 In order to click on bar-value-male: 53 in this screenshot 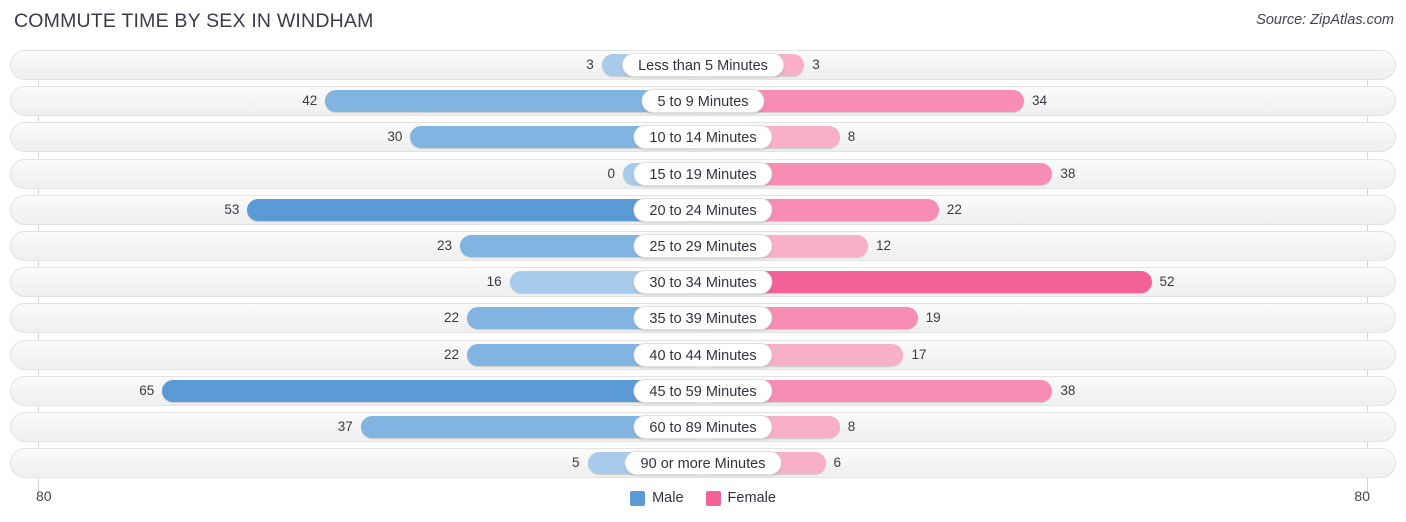, I will do `click(232, 209)`.